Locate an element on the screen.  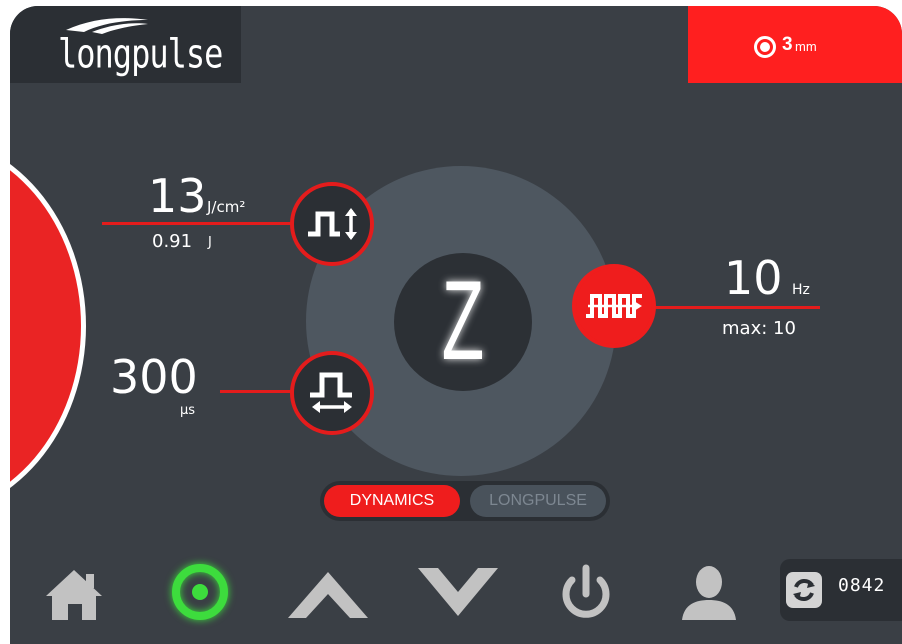
mode-longpulse-button: LONGPULSE is located at coordinates (538, 501).